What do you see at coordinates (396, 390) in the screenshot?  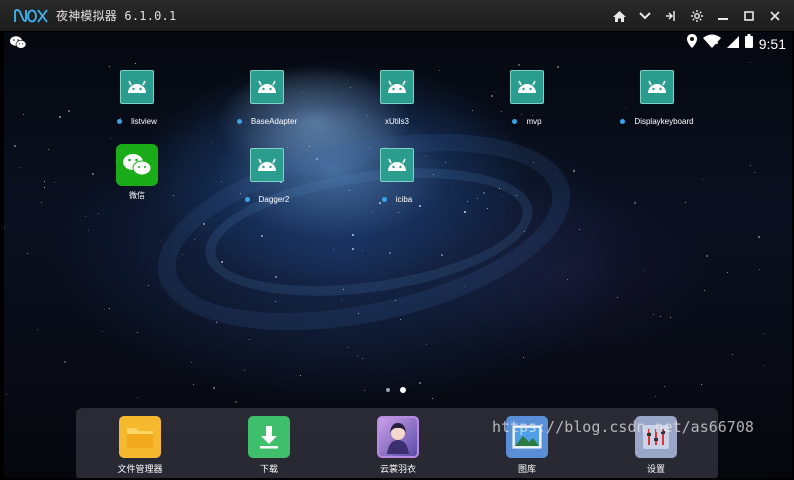 I see `page-indicator` at bounding box center [396, 390].